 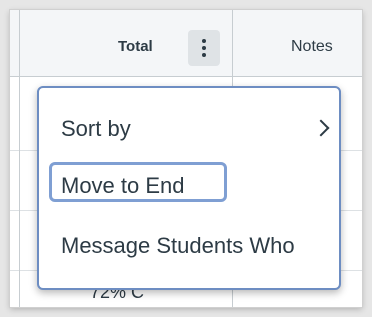 I want to click on column-header-notes: Notes, so click(x=297, y=43).